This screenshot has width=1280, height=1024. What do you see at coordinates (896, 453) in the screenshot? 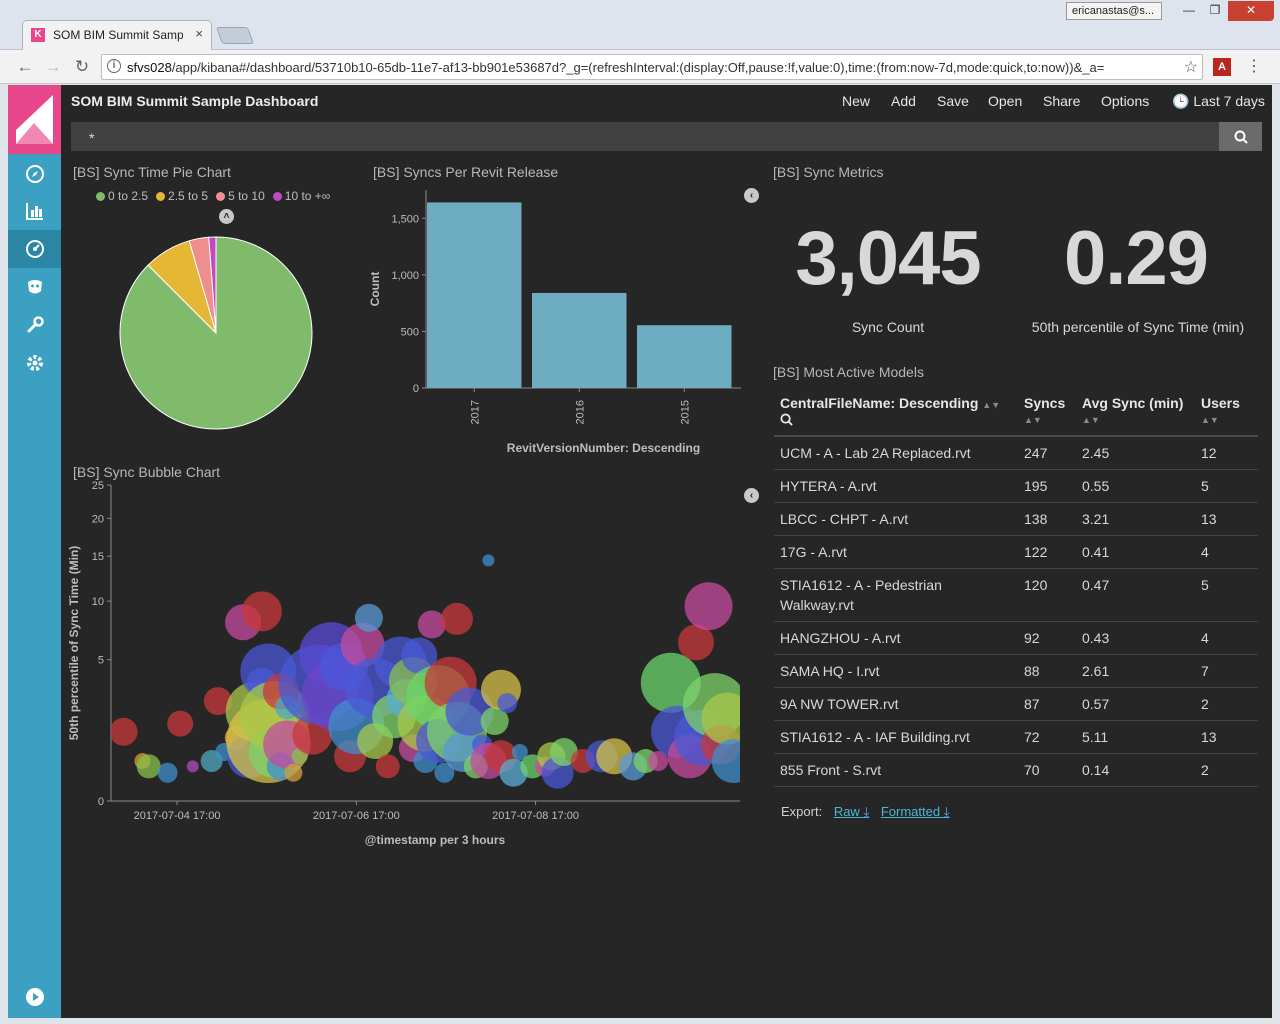
I see `cell-filename: UCM - A - Lab 2A Replaced.rvt` at bounding box center [896, 453].